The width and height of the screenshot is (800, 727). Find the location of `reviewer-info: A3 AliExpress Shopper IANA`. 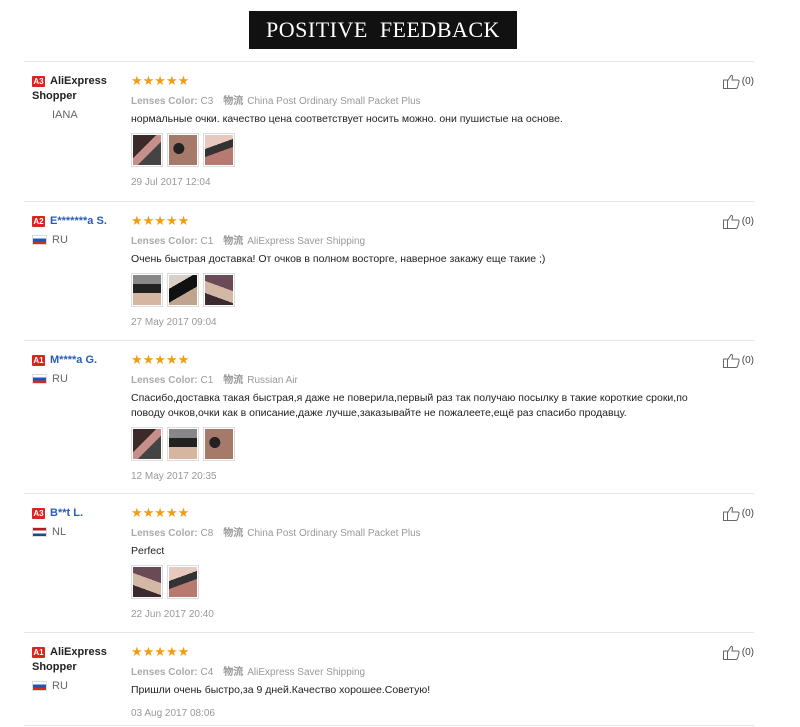

reviewer-info: A3 AliExpress Shopper IANA is located at coordinates (81, 97).